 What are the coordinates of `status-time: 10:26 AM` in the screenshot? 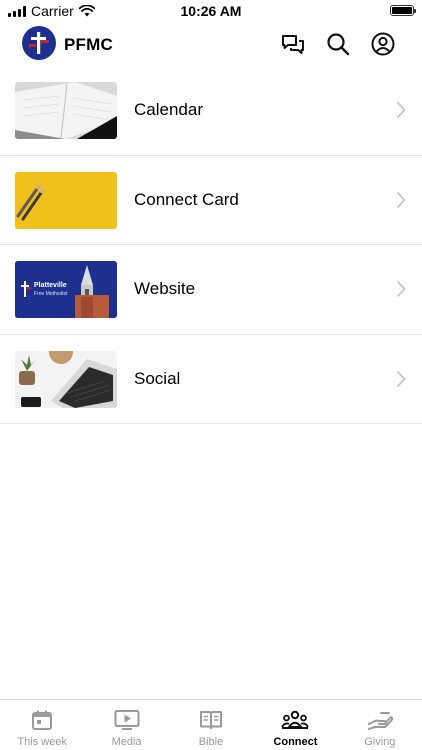 It's located at (211, 11).